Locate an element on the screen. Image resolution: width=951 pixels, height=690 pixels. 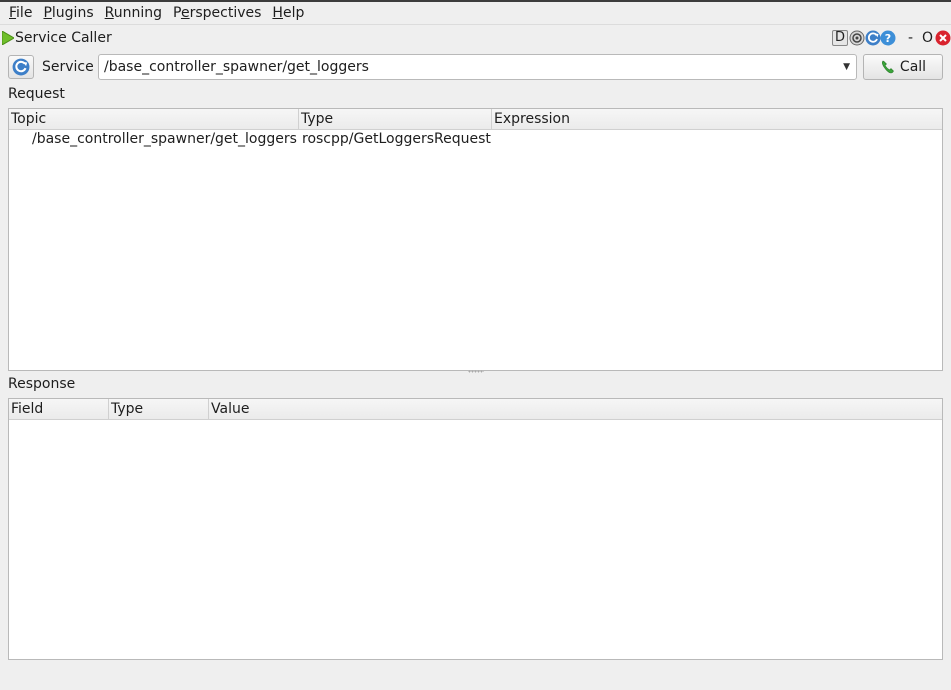
menu-help: Help is located at coordinates (288, 13).